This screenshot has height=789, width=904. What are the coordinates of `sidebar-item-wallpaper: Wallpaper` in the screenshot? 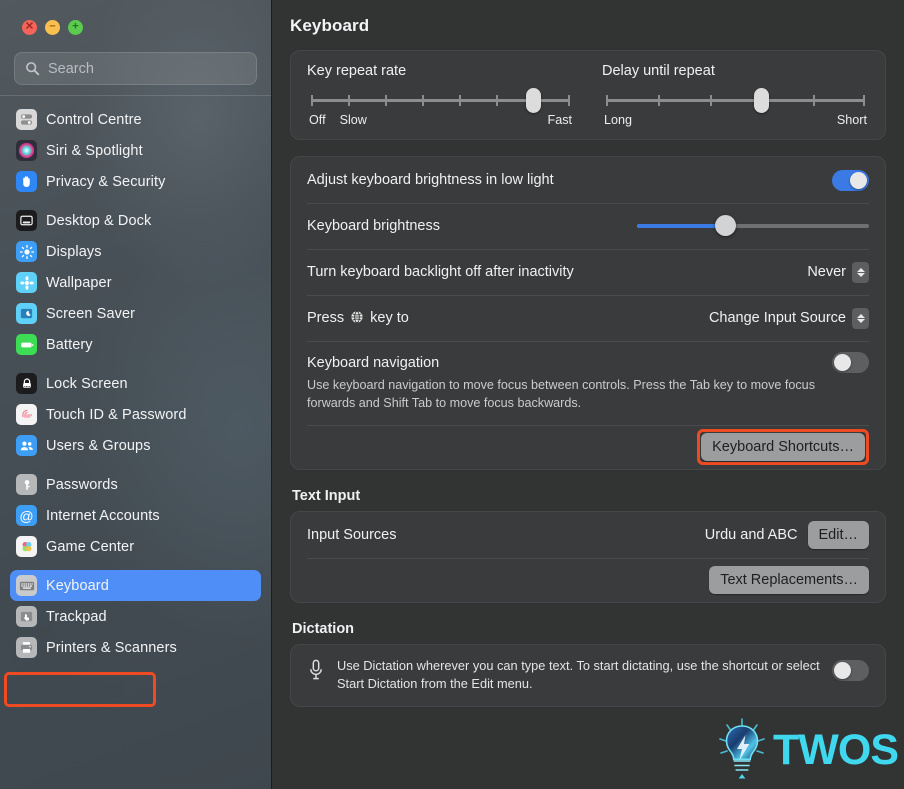 It's located at (135, 282).